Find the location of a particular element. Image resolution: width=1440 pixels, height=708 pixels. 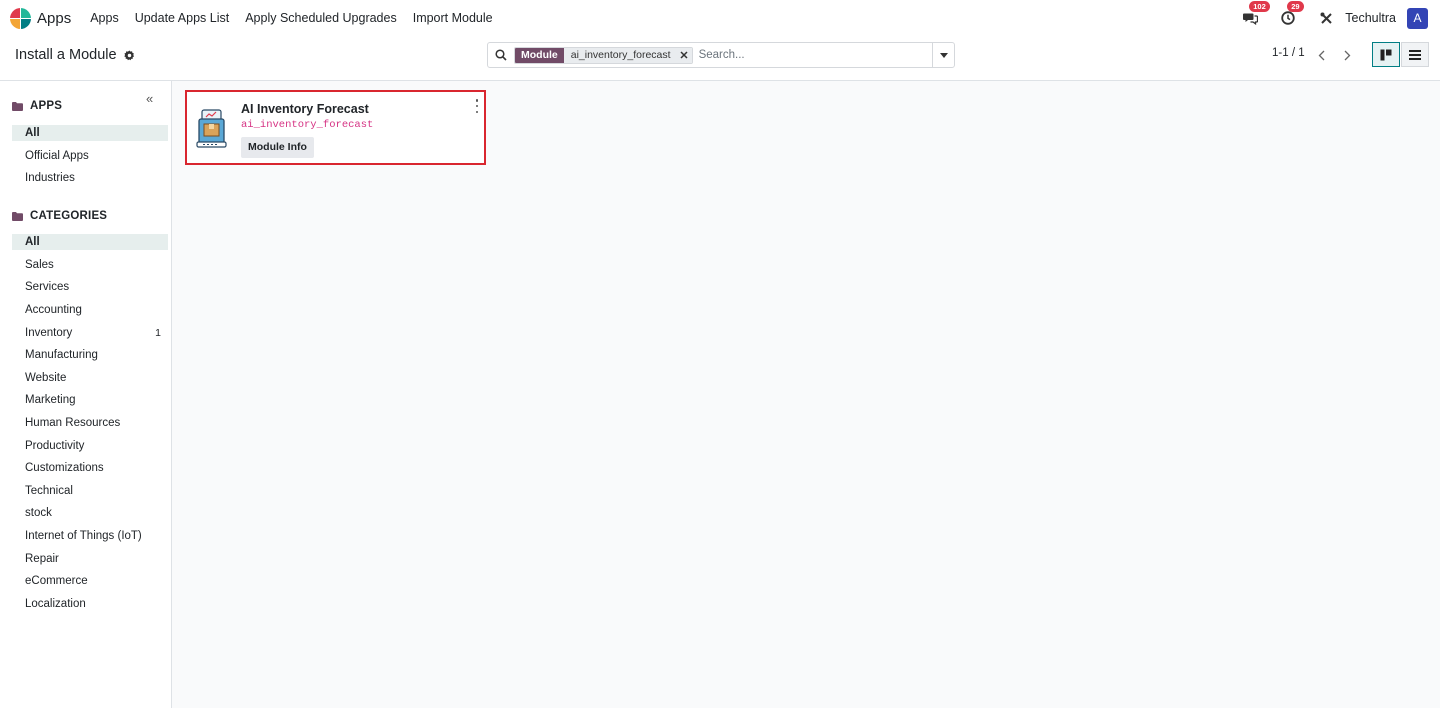

categories-section-header: CATEGORIES is located at coordinates (59, 216).